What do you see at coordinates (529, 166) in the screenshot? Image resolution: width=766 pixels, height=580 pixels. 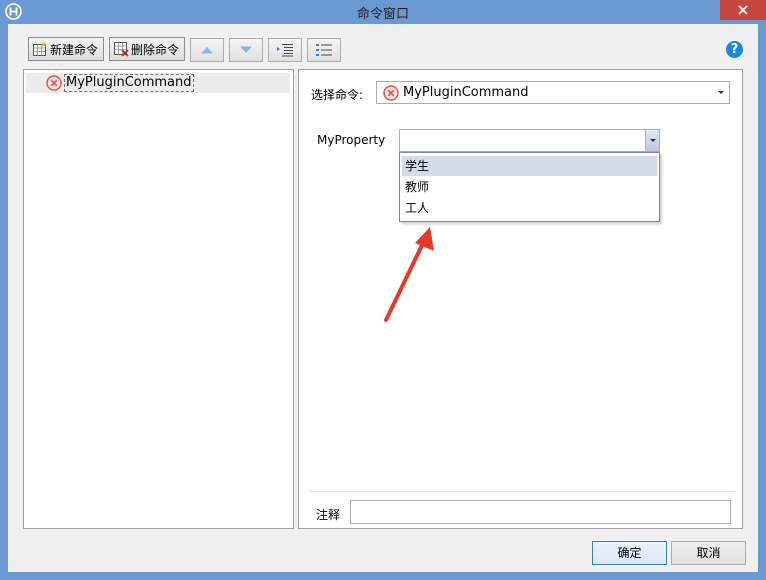 I see `dropdown-option: 学生` at bounding box center [529, 166].